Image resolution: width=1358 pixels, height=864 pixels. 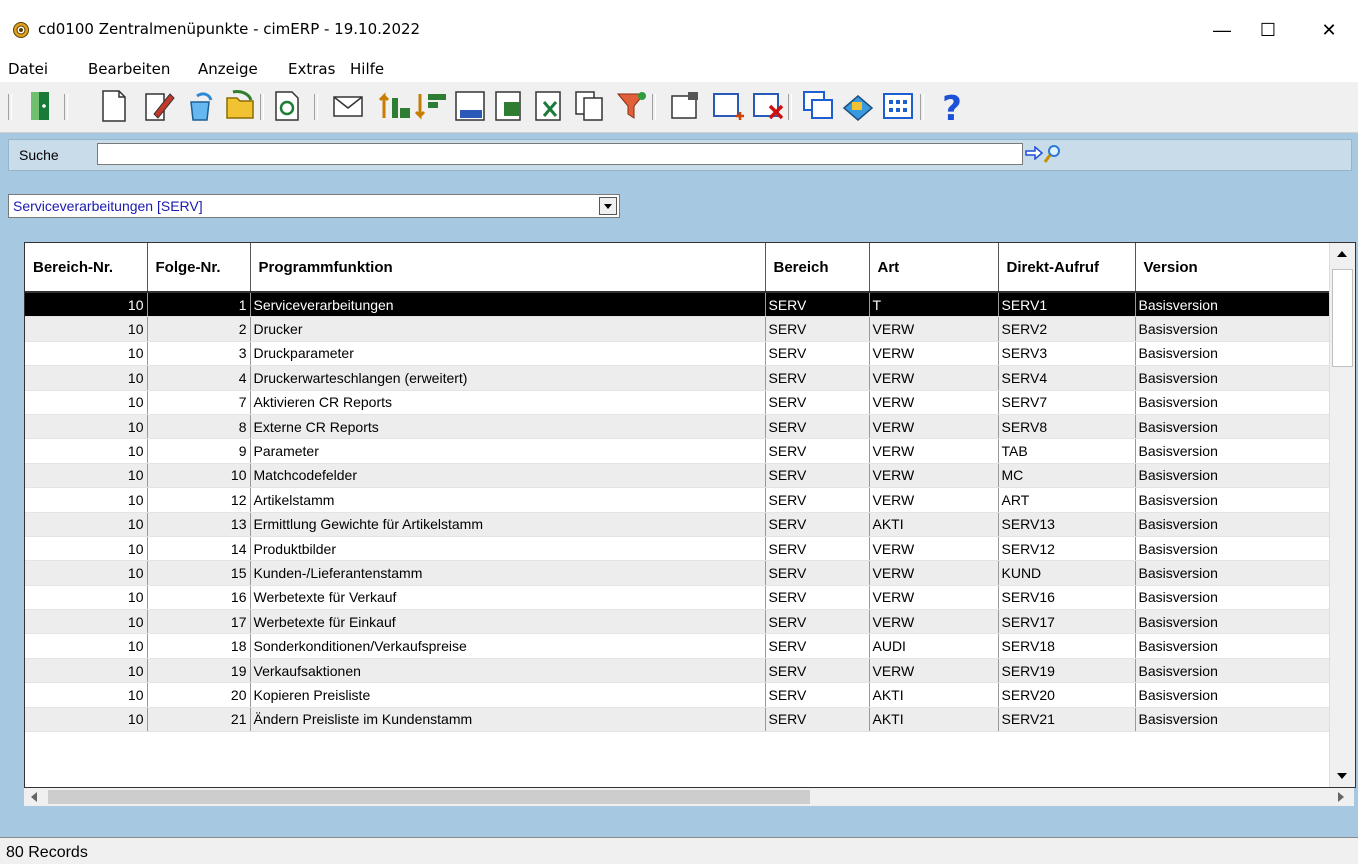 I want to click on minimize-button: —, so click(x=1222, y=30).